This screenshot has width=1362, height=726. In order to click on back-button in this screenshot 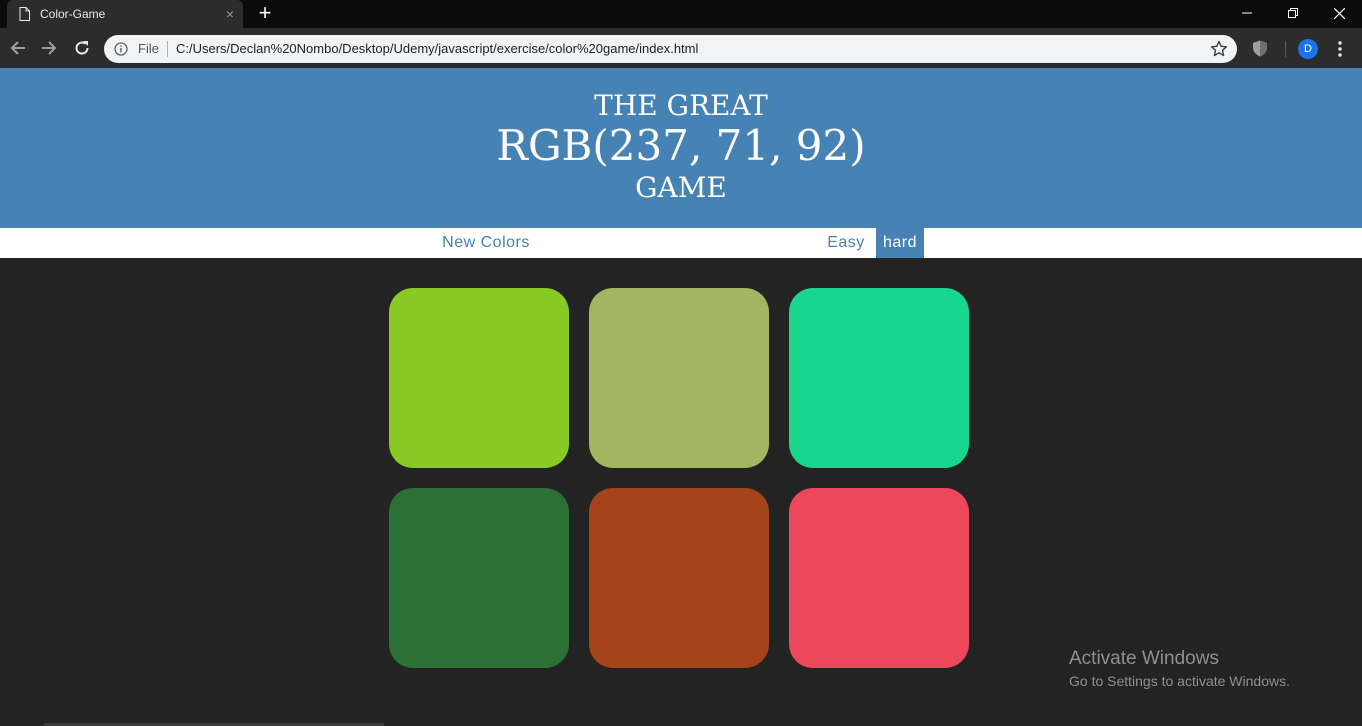, I will do `click(18, 48)`.